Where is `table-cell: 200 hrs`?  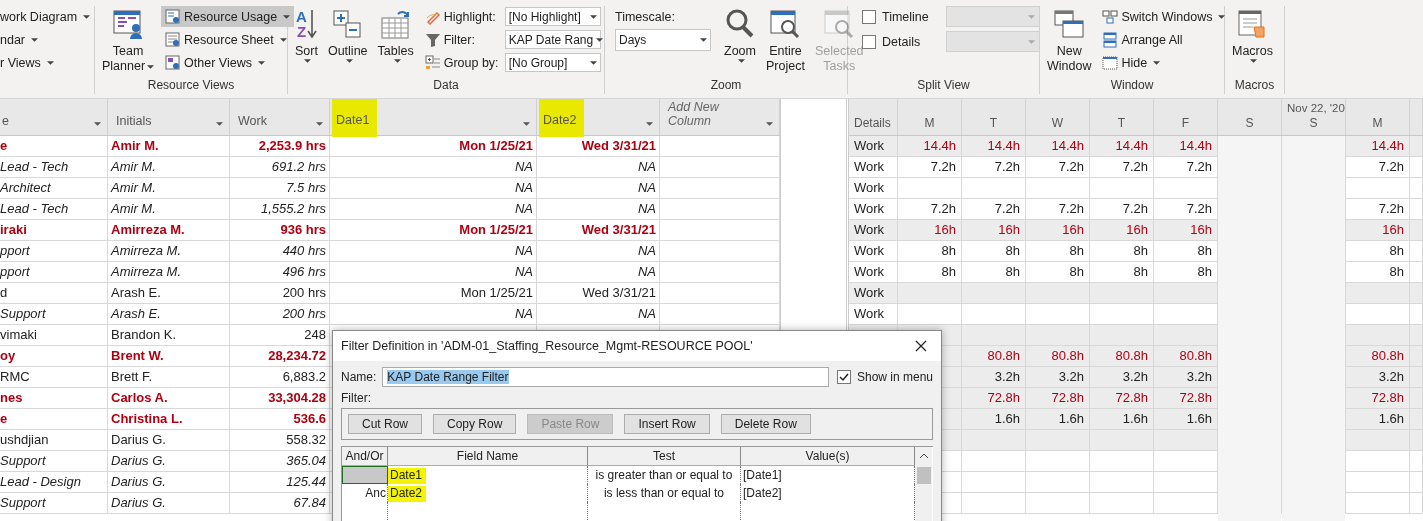
table-cell: 200 hrs is located at coordinates (304, 292).